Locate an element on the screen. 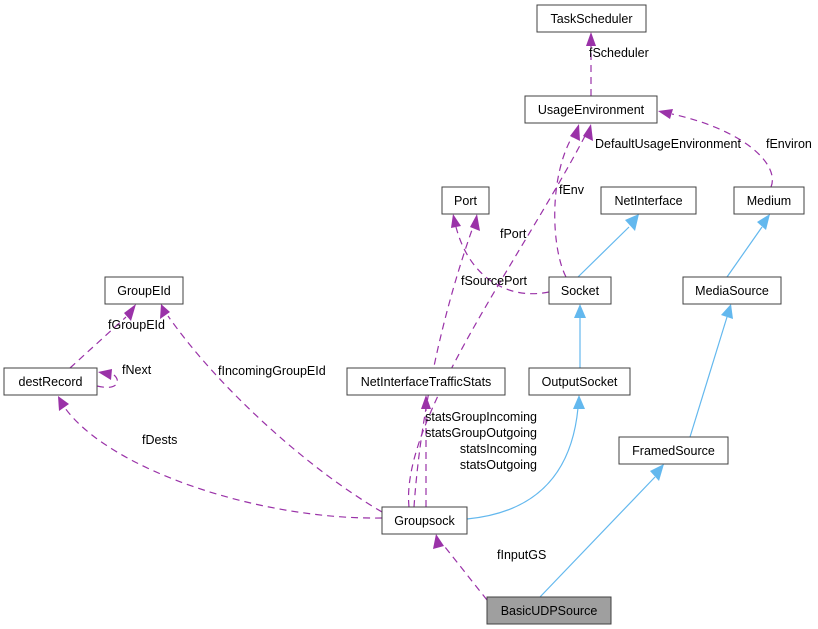 This screenshot has width=818, height=629. assoc-edge-fscheduler is located at coordinates (591, 64).